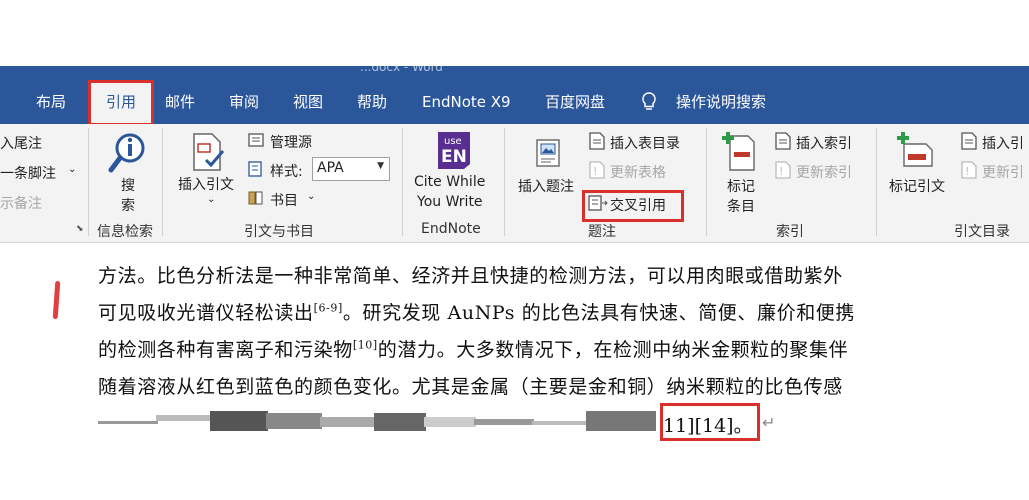 This screenshot has width=1029, height=500. I want to click on paragraph-line-4: 随着溶液从红色到蓝色的颜色变化。尤其是金属（主要是金和铜）纳米颗粒的比色传感, so click(470, 387).